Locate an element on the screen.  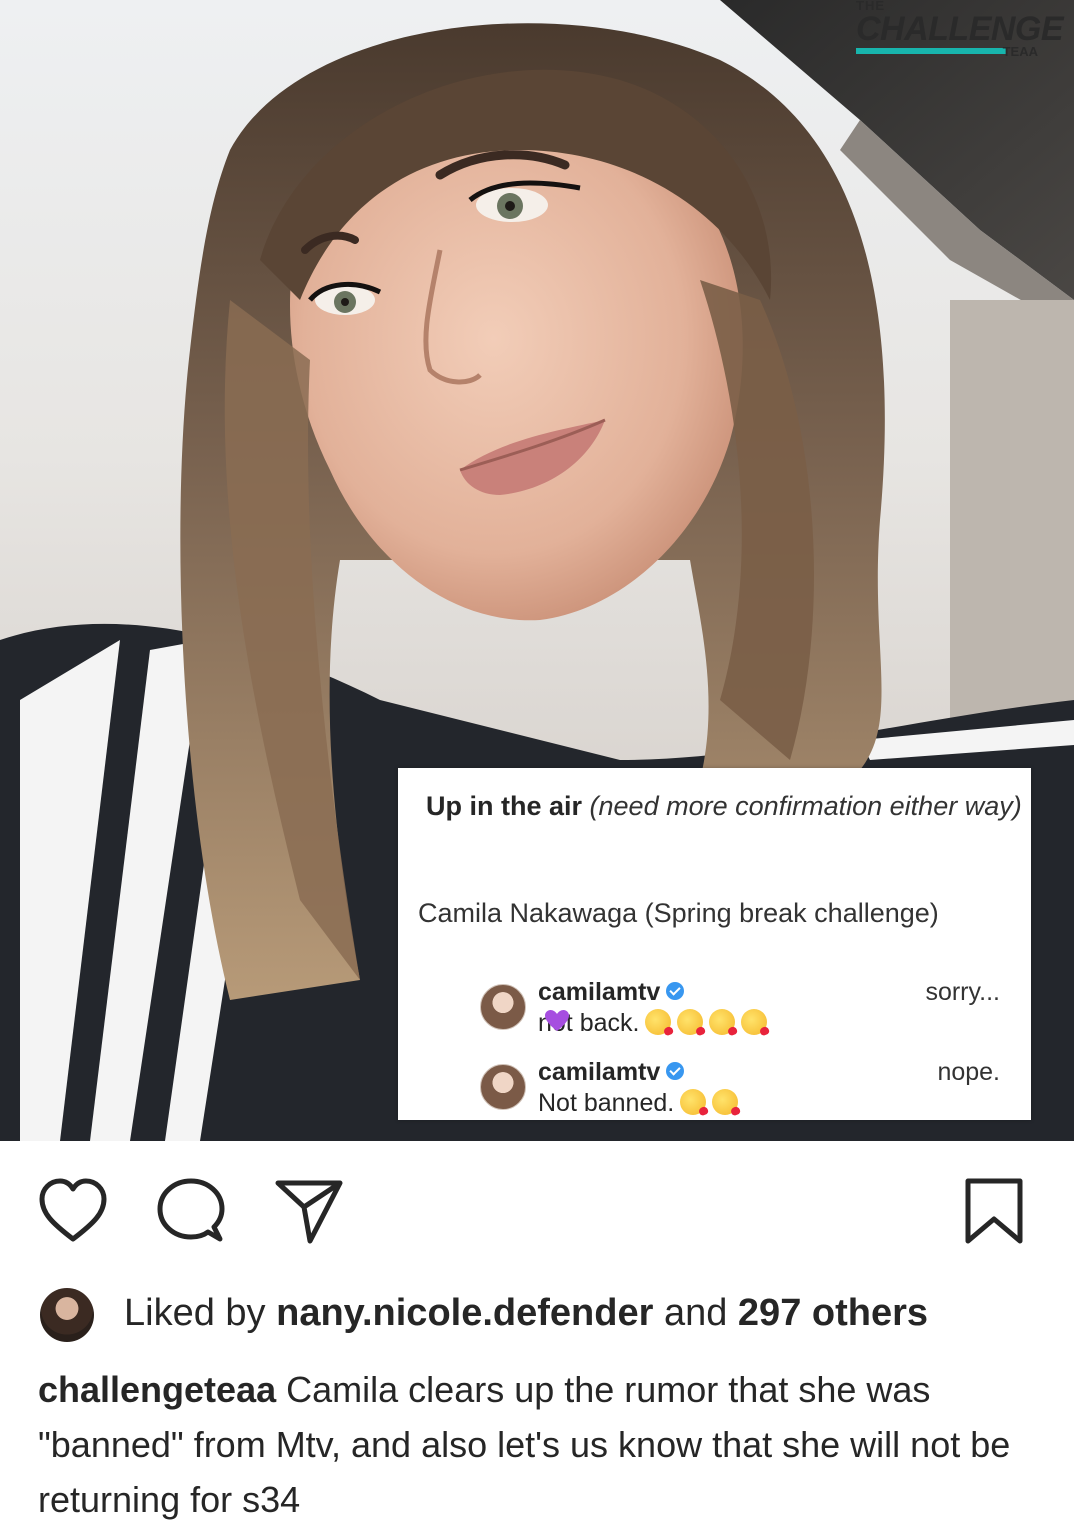
likes-middle: and is located at coordinates (695, 1313).